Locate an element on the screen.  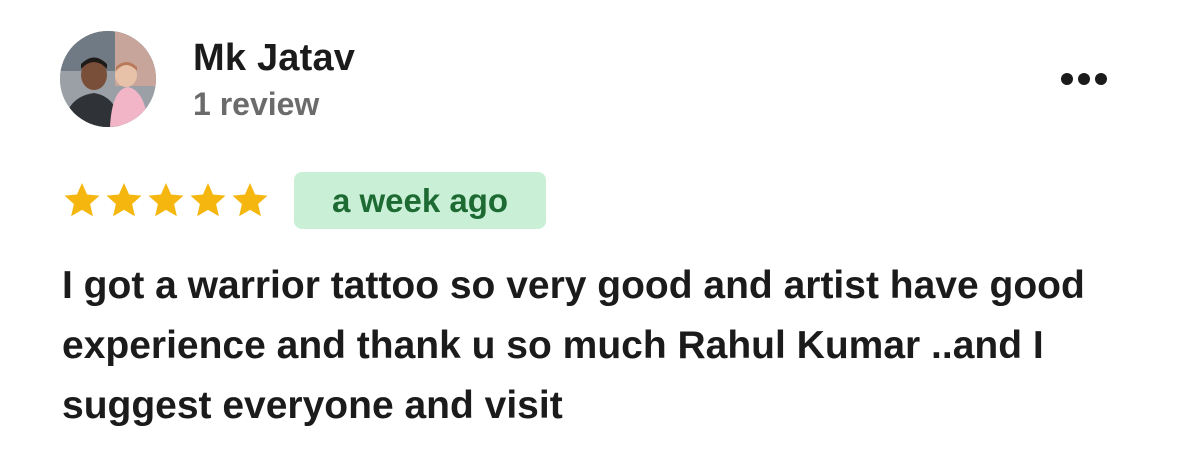
avatar is located at coordinates (108, 79).